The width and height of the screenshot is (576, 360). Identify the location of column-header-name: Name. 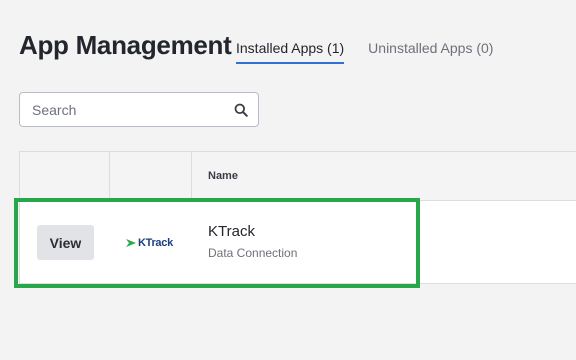
(223, 176).